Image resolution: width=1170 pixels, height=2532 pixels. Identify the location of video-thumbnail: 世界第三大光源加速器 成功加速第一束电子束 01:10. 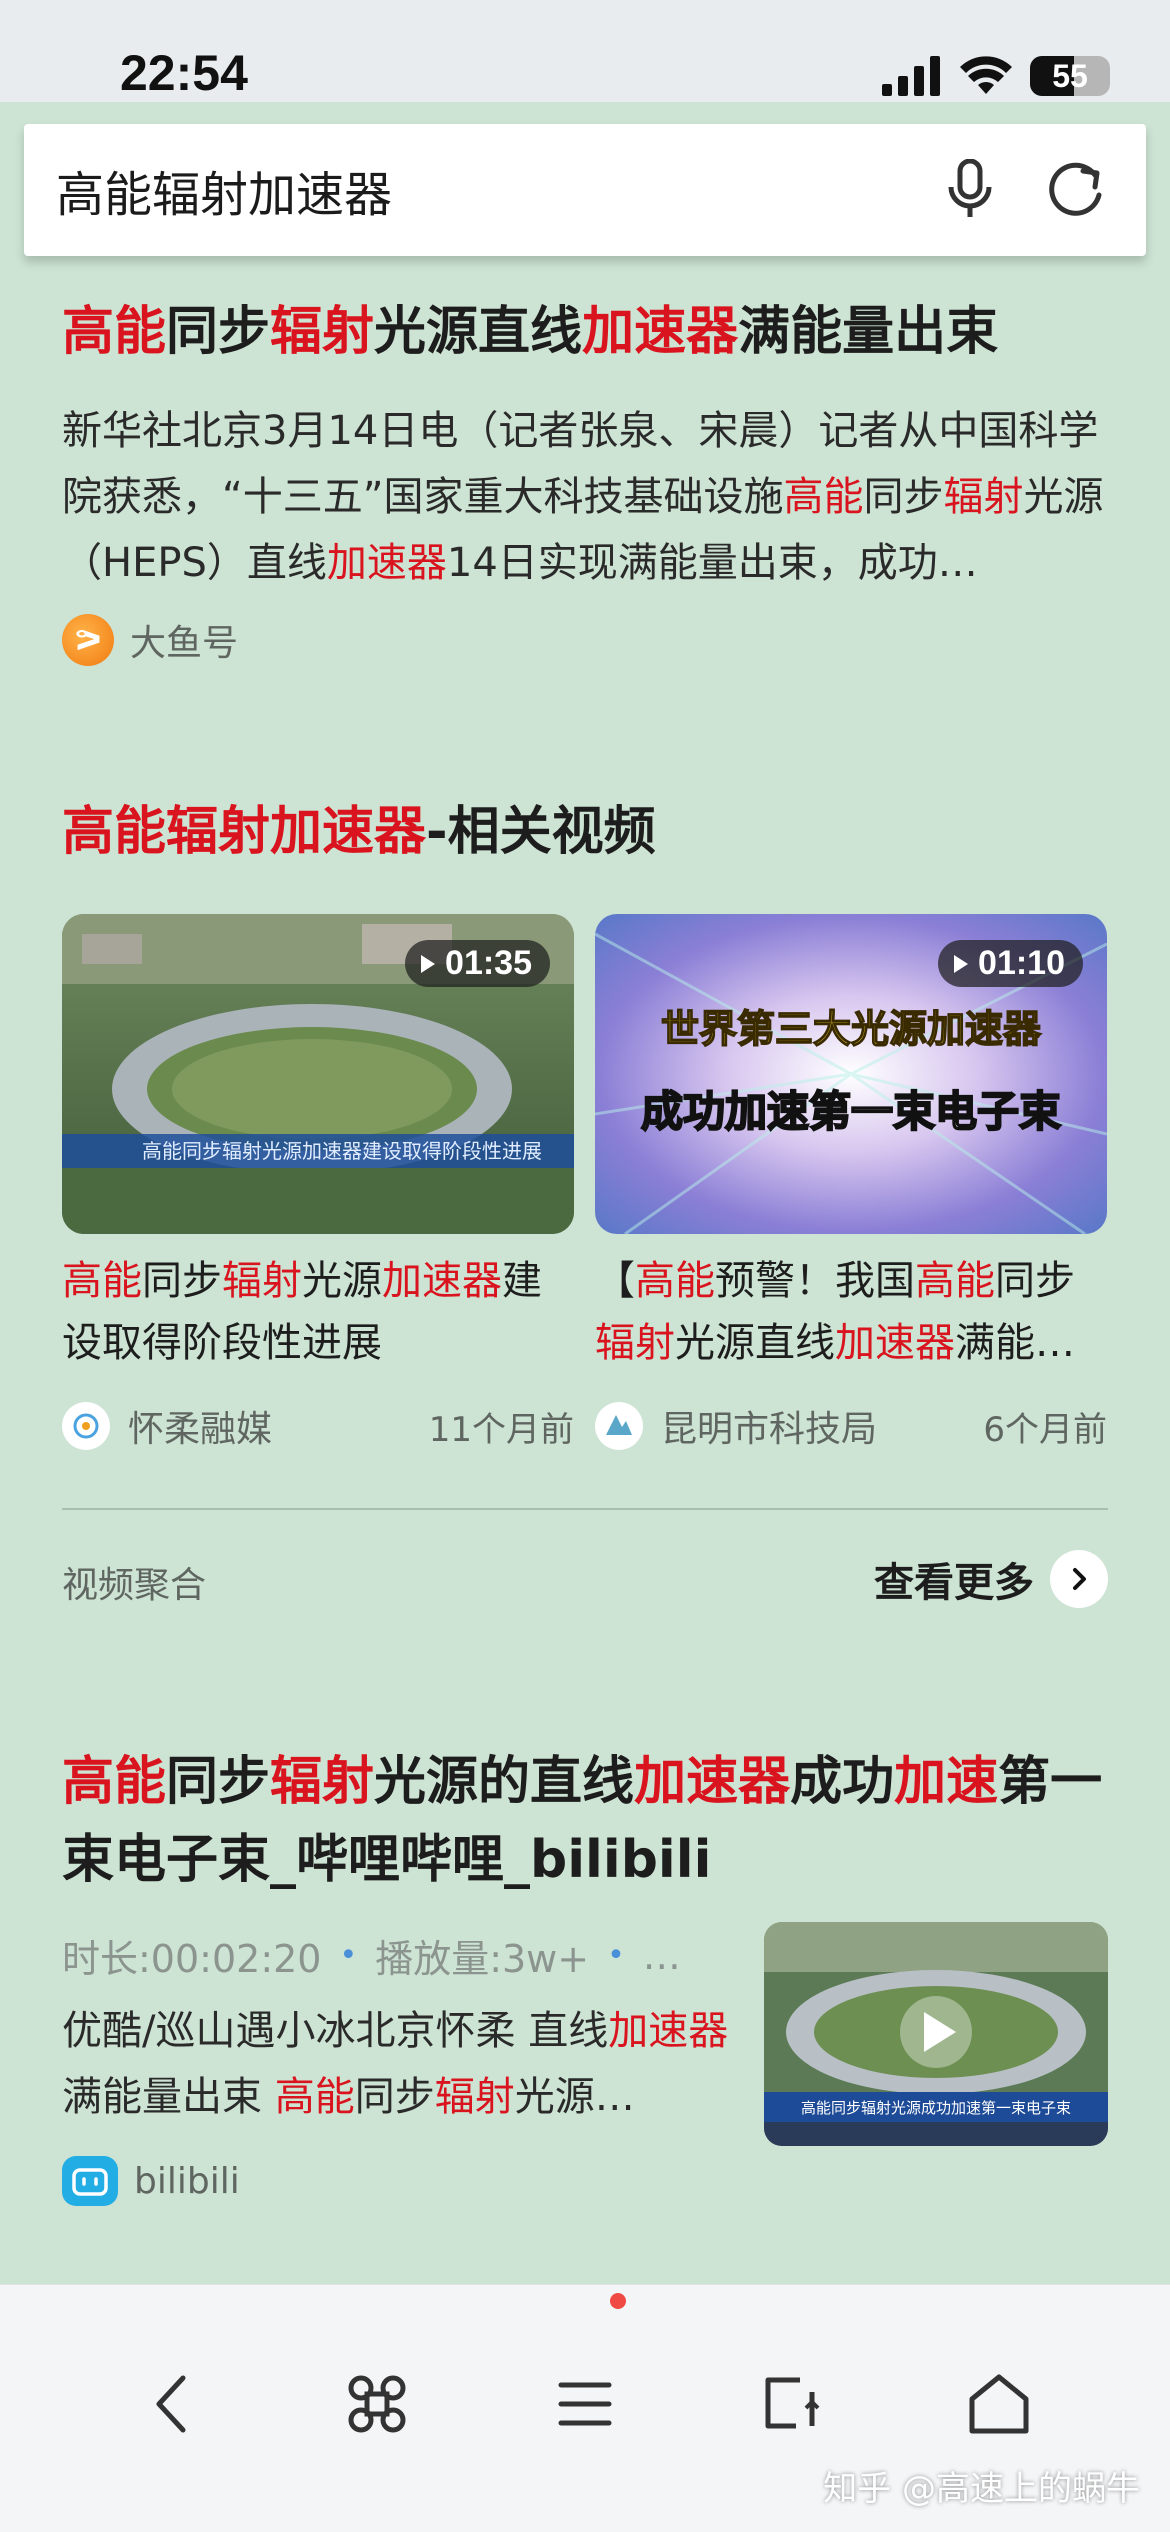
(851, 1074).